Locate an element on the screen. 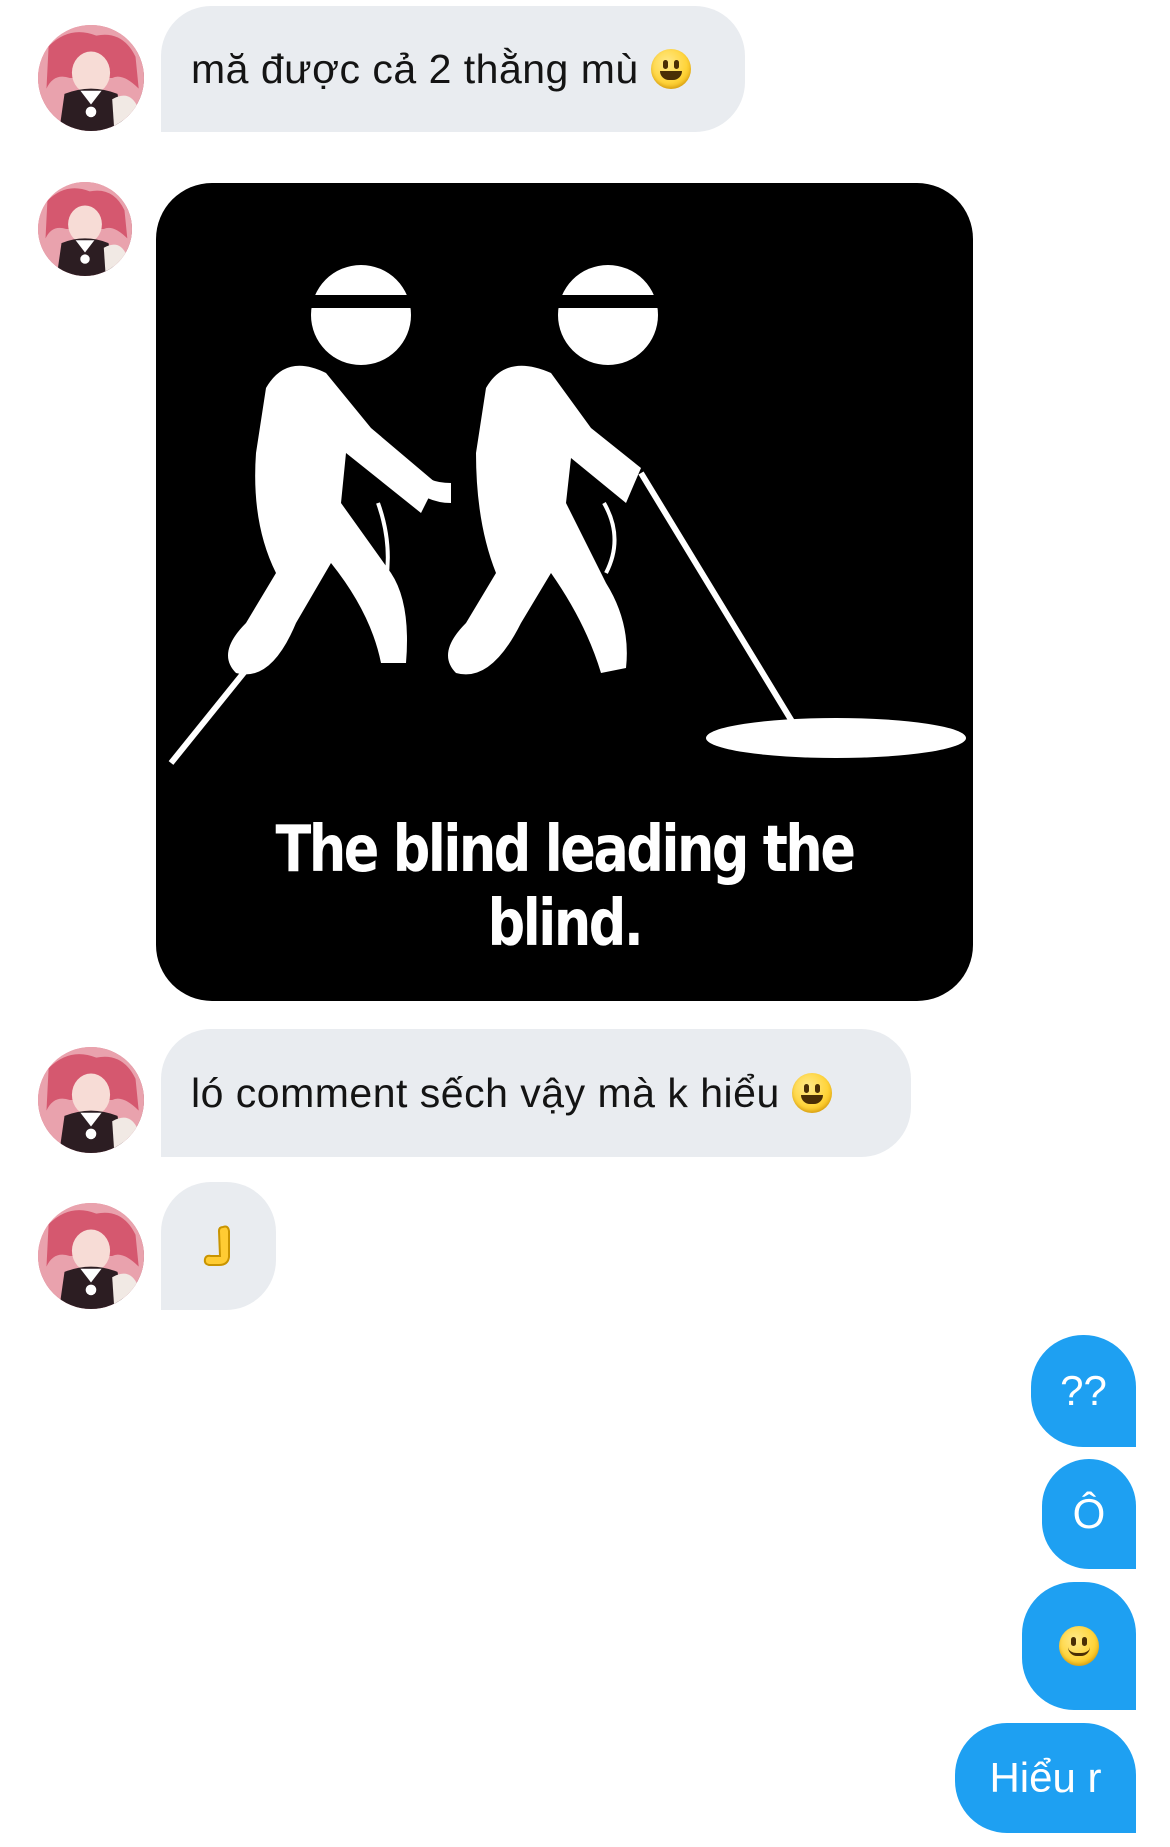  message-text: Hiểu r is located at coordinates (1045, 1777).